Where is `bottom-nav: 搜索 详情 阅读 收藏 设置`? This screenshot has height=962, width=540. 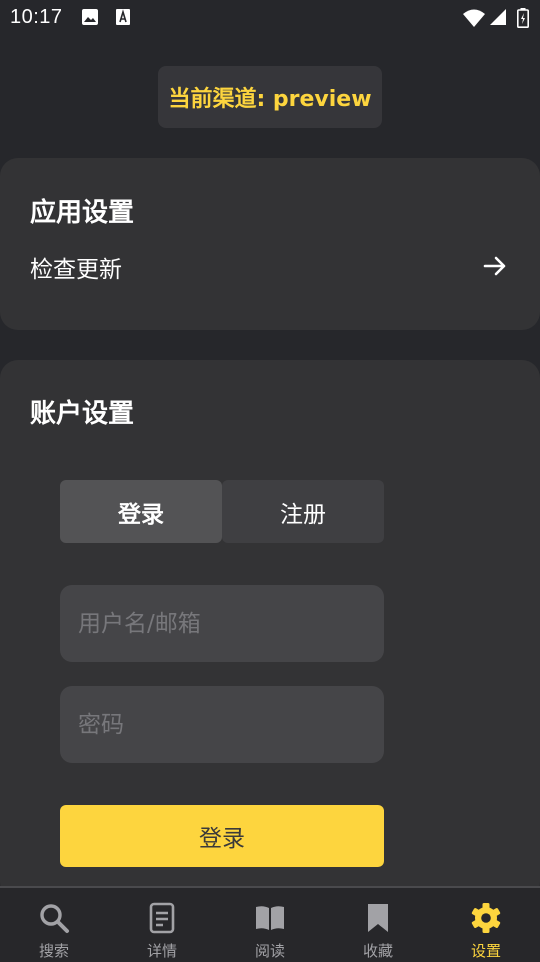
bottom-nav: 搜索 详情 阅读 收藏 设置 is located at coordinates (270, 924).